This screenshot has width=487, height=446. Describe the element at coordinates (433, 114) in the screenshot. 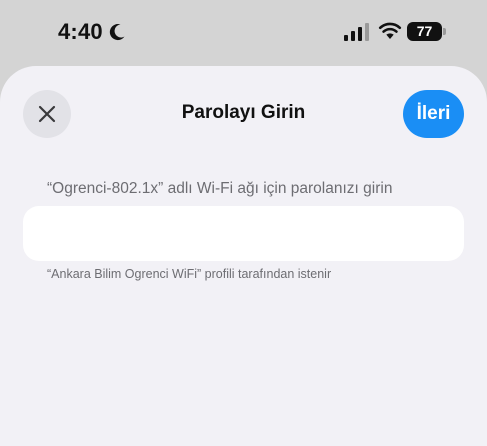

I see `next-button: İleri` at that location.